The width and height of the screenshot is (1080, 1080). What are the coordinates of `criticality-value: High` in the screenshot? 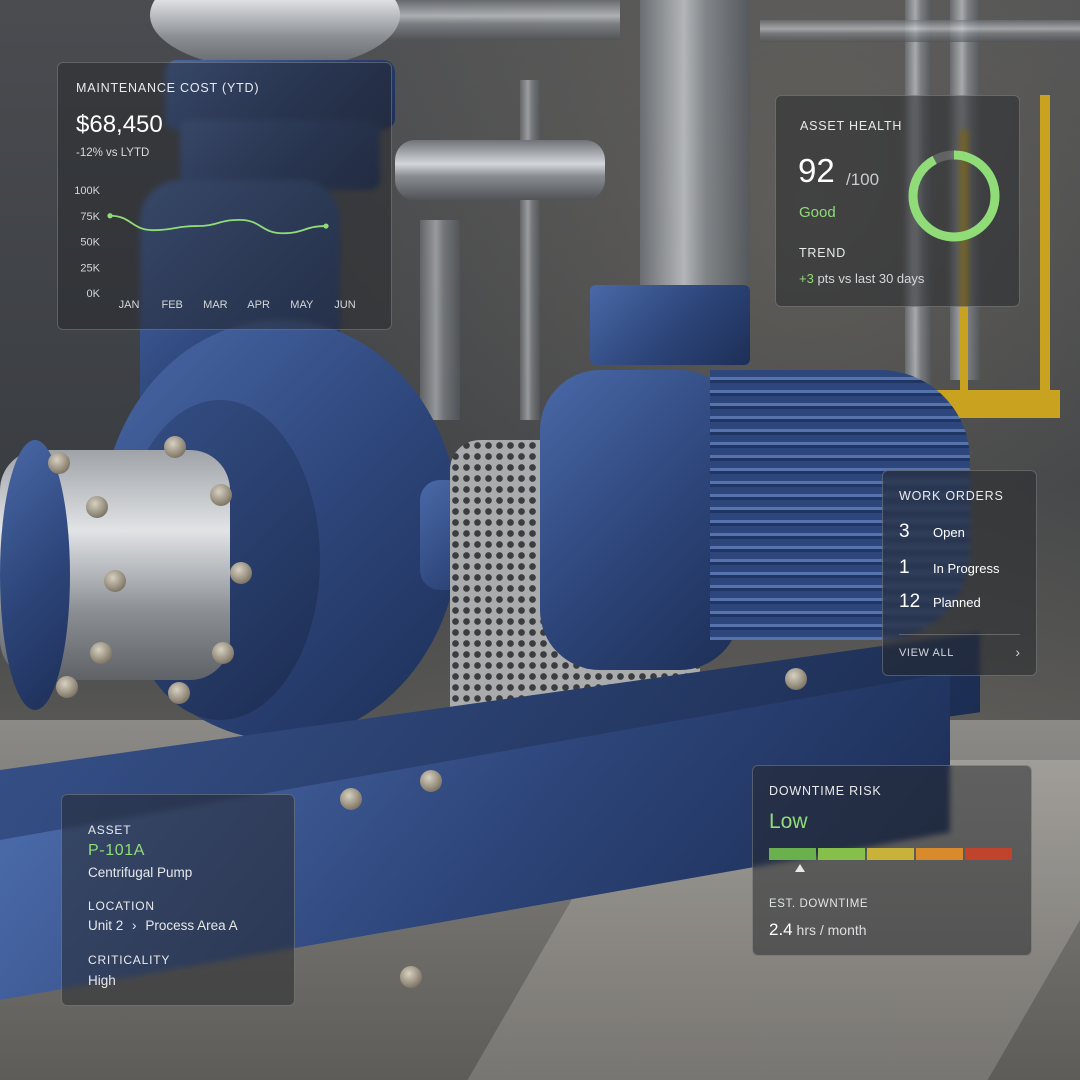 It's located at (102, 980).